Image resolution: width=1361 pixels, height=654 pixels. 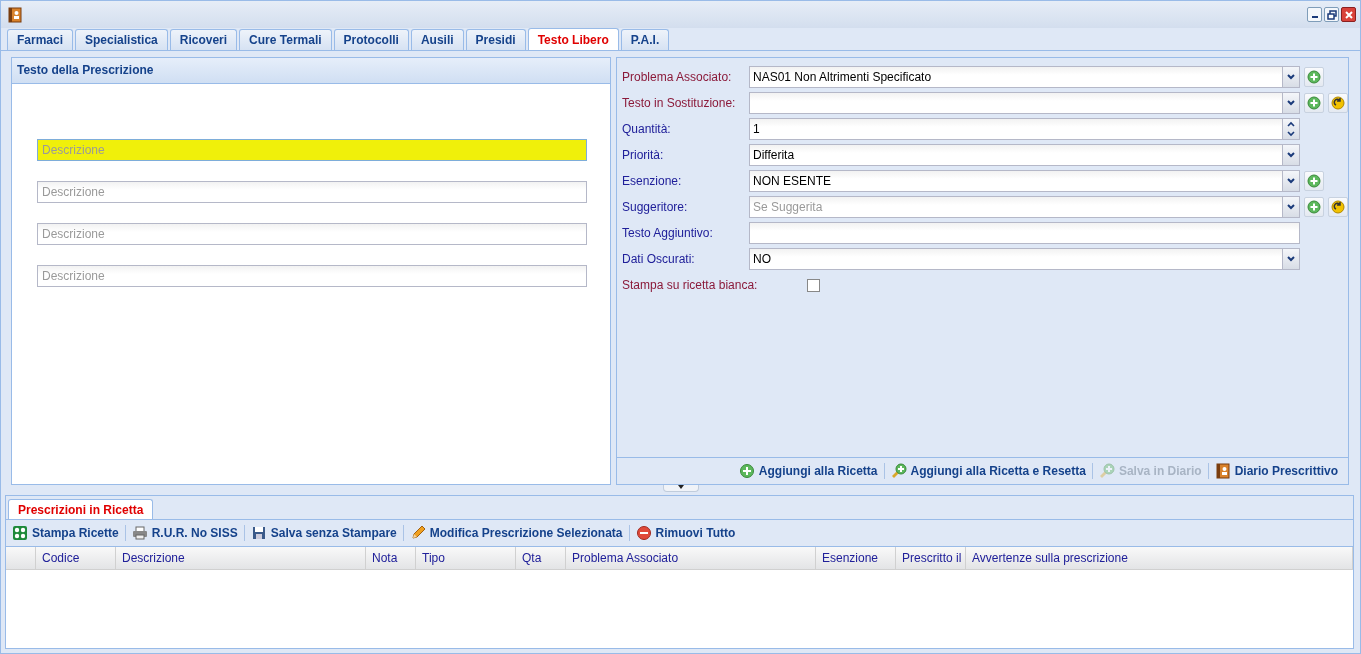 I want to click on panel-title: Testo della Prescrizione, so click(x=311, y=71).